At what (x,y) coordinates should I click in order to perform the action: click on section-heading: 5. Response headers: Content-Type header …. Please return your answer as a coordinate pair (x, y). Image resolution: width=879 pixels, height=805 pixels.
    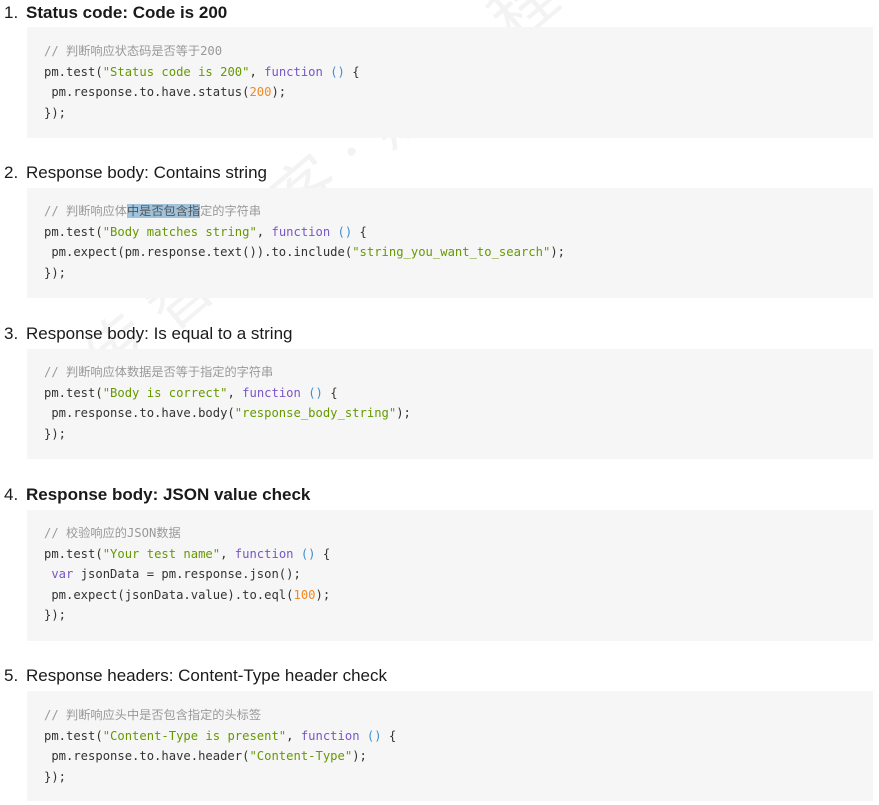
    Looking at the image, I should click on (195, 676).